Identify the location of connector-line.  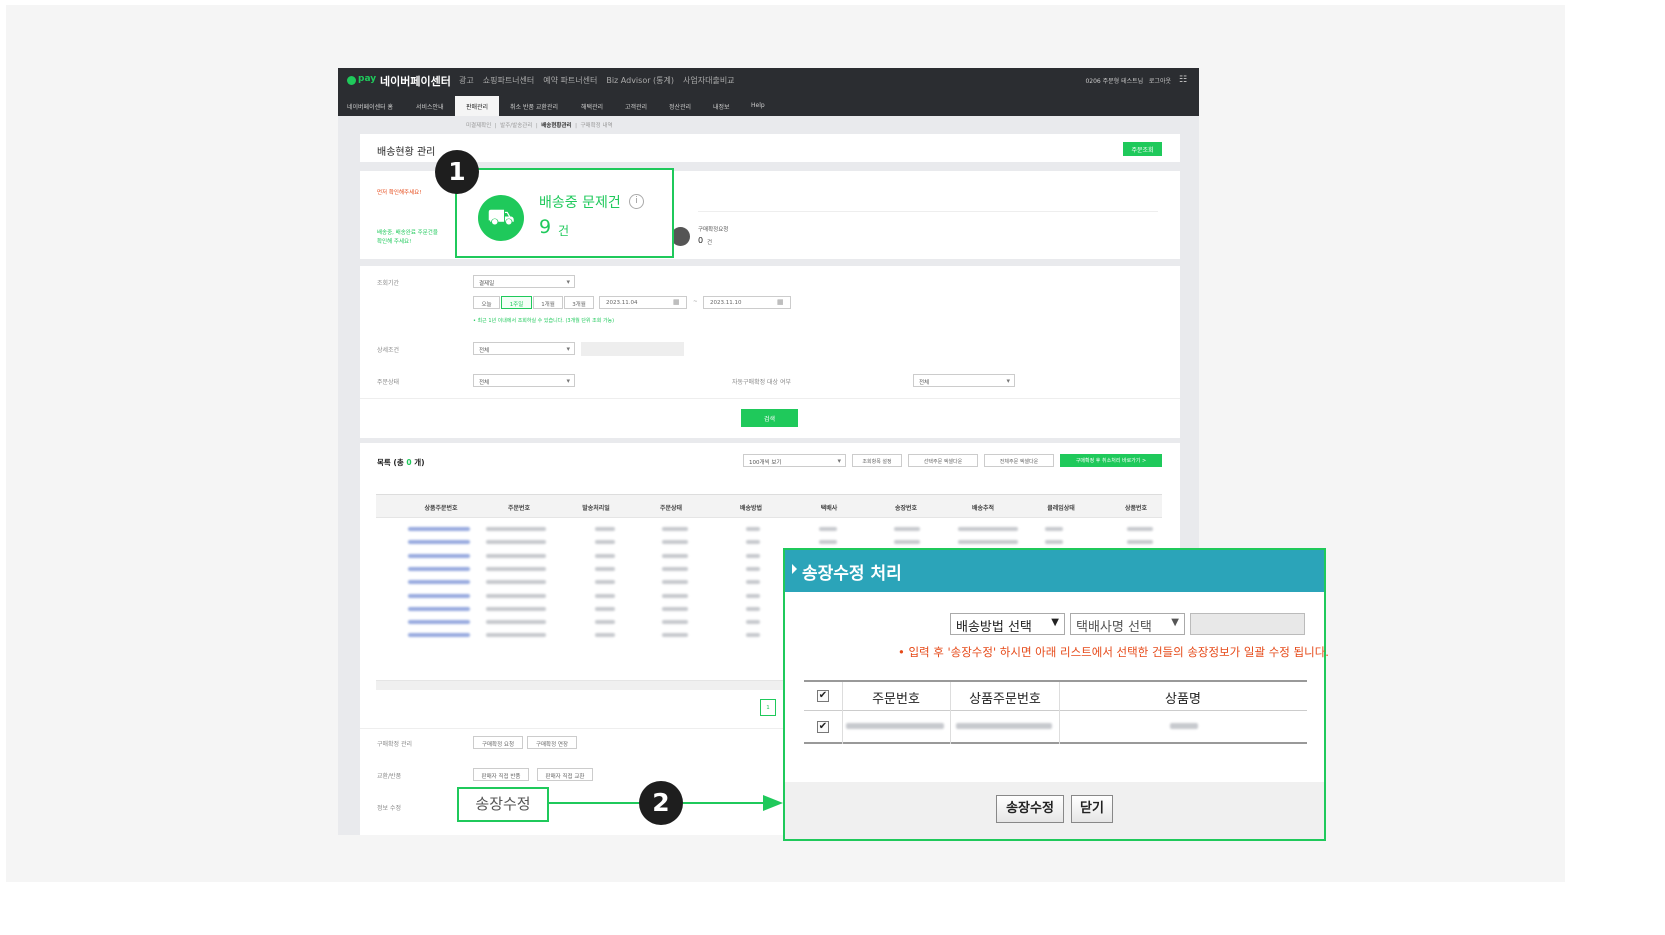
(724, 803).